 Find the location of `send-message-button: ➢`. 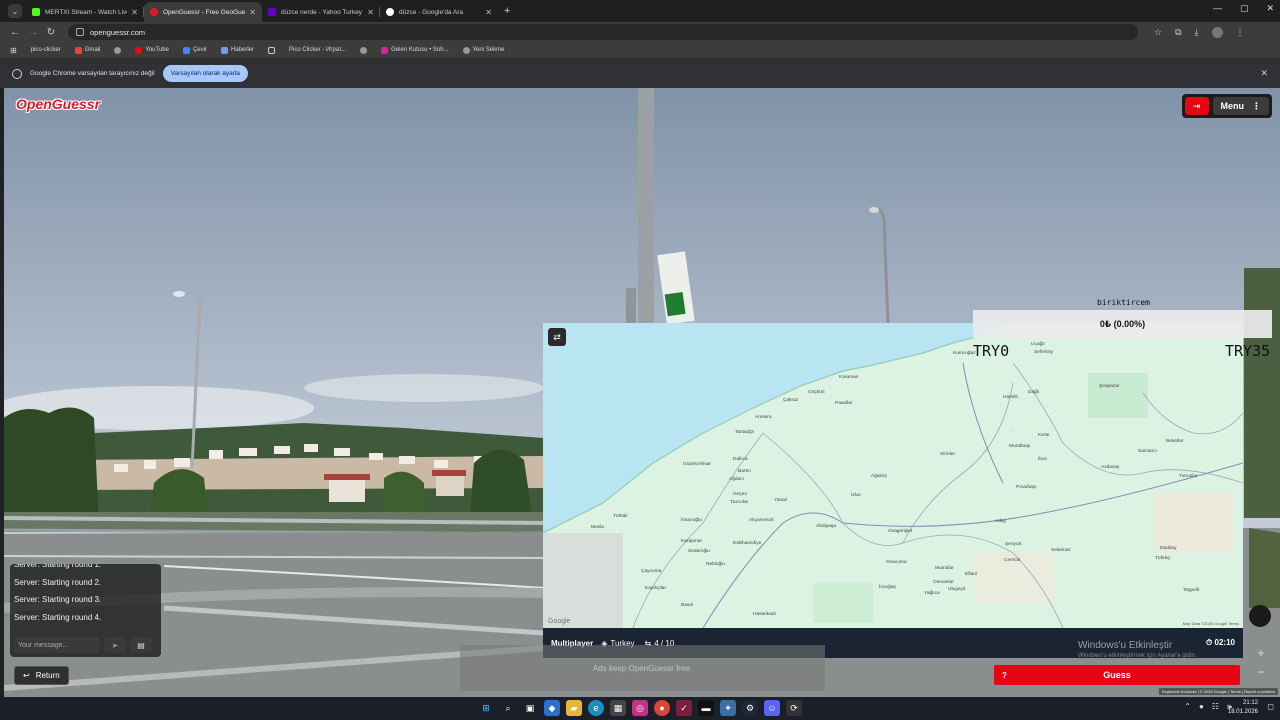

send-message-button: ➢ is located at coordinates (115, 645).